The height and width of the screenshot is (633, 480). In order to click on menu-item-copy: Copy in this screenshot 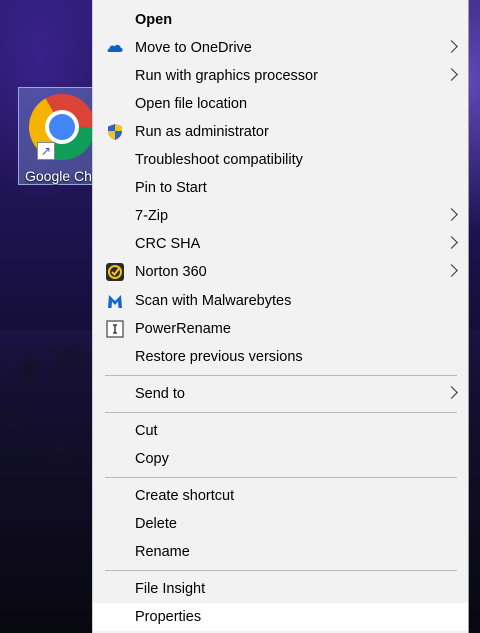, I will do `click(280, 459)`.